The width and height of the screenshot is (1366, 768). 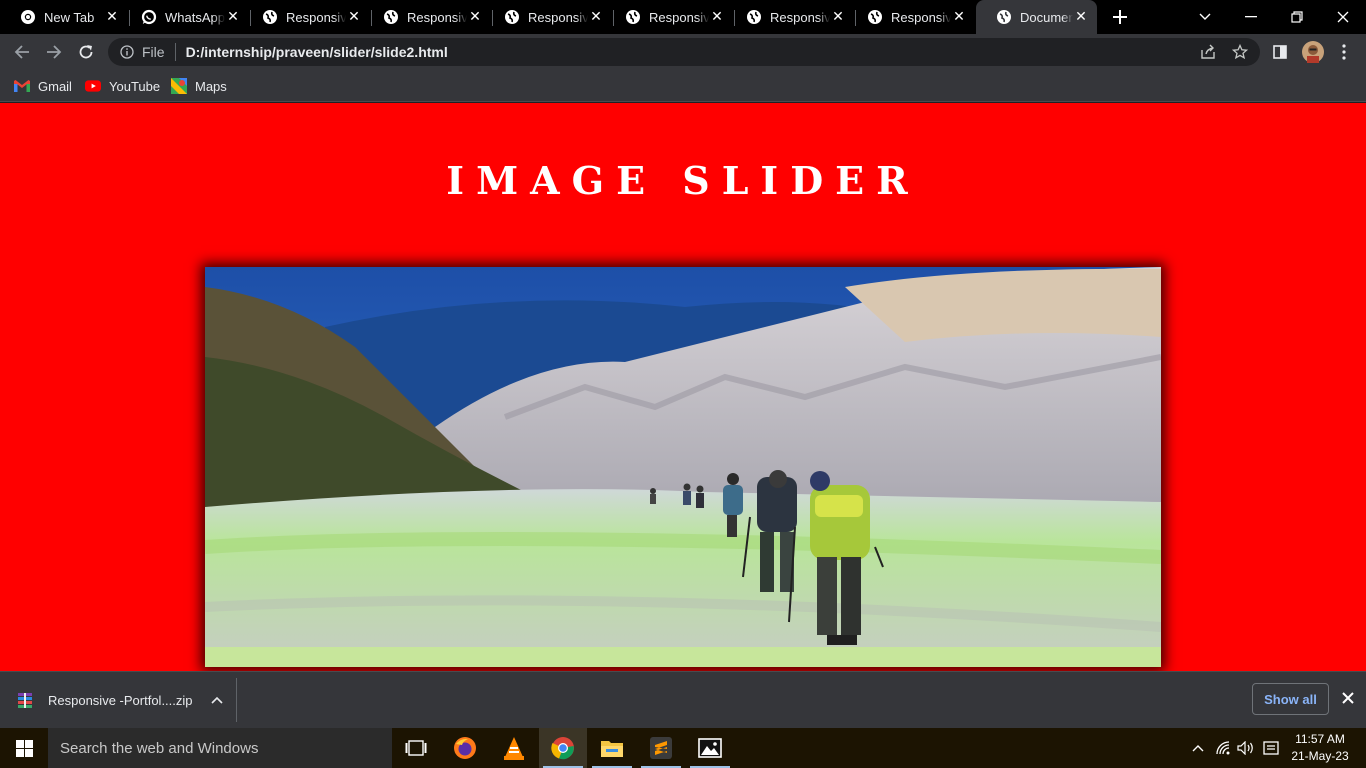 I want to click on start-button, so click(x=24, y=748).